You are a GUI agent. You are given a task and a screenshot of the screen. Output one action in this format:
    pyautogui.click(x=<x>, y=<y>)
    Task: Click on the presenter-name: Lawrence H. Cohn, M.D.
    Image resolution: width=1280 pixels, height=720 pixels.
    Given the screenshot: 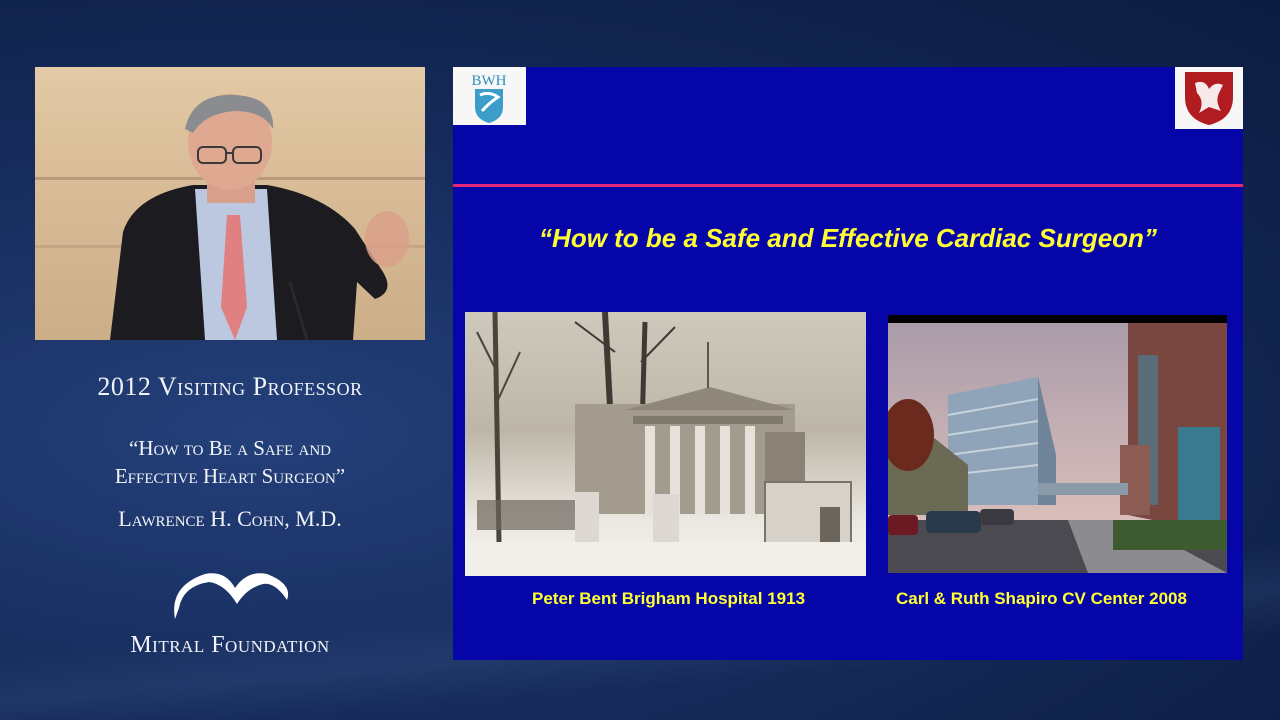 What is the action you would take?
    pyautogui.click(x=230, y=518)
    